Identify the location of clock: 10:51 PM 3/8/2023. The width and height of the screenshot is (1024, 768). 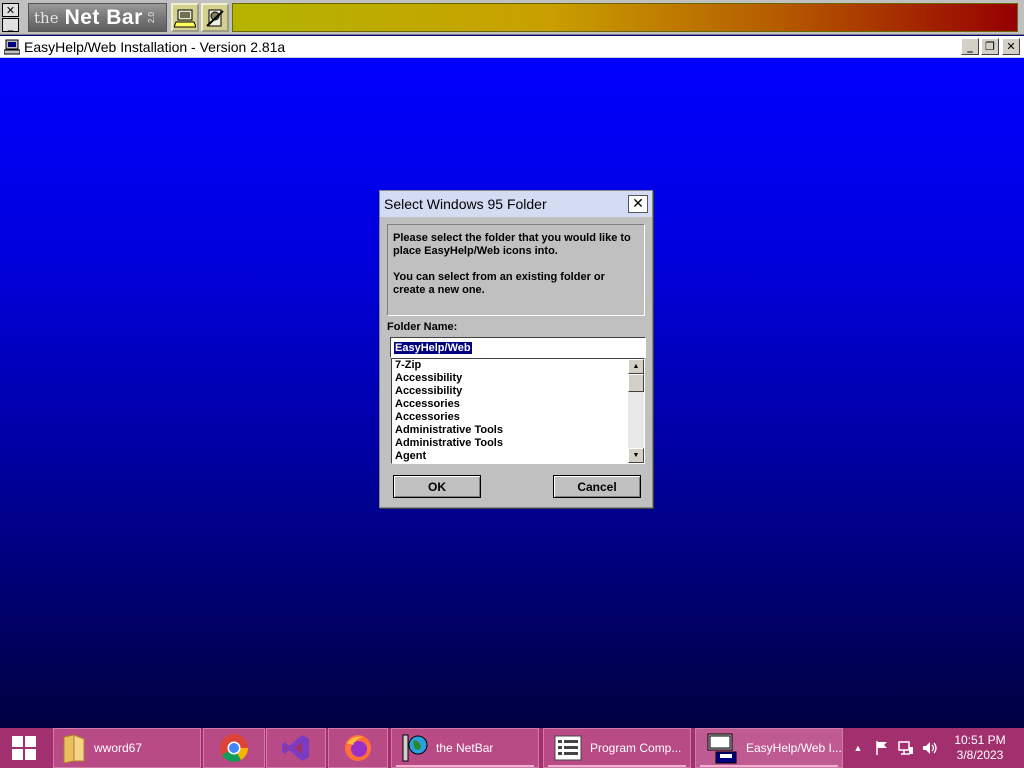
(980, 748).